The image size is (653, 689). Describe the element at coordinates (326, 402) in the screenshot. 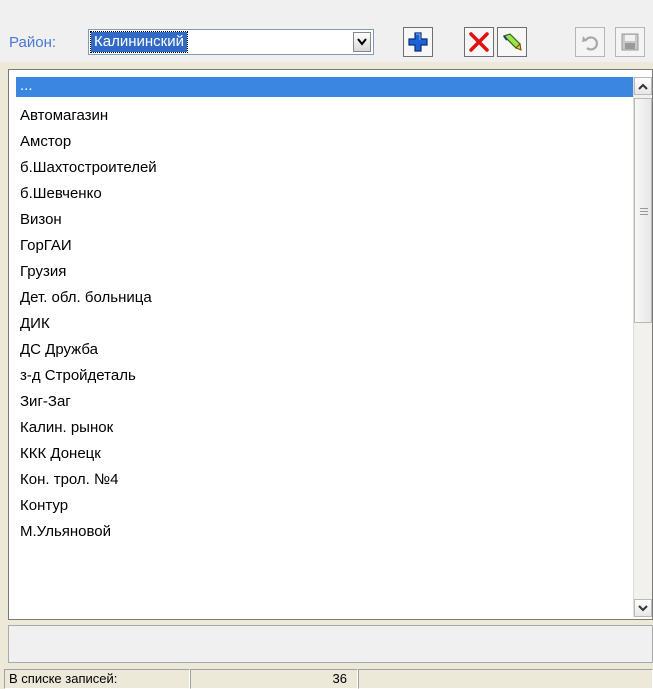

I see `list-item: Зиг-Заг` at that location.